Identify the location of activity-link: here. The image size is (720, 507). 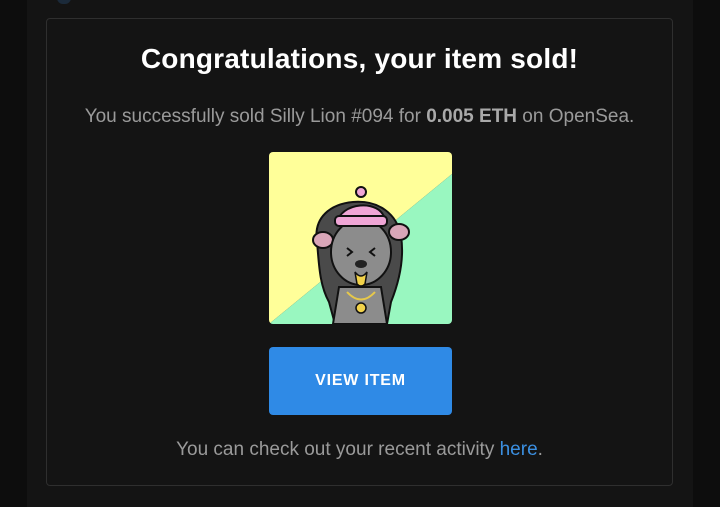
(519, 449).